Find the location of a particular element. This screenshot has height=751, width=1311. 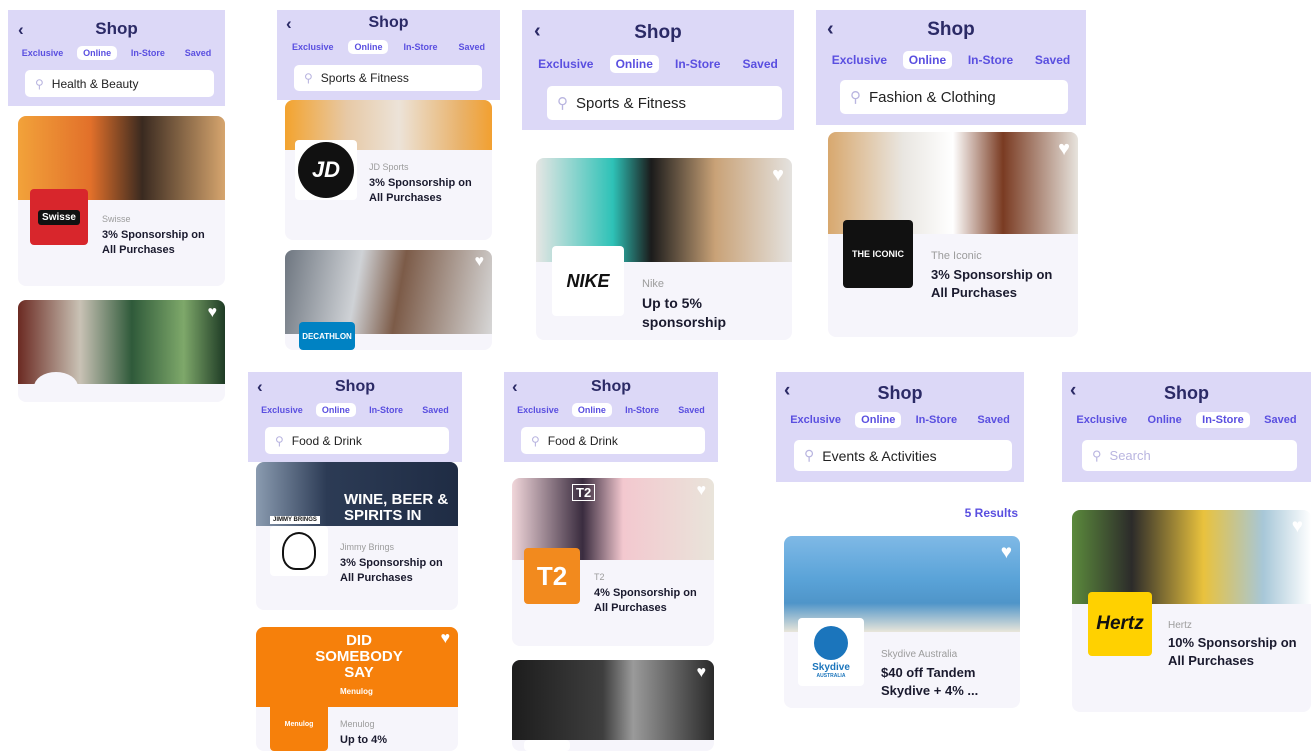

merchant-offer: 3% Sponsorship on All Purchases is located at coordinates (391, 570).